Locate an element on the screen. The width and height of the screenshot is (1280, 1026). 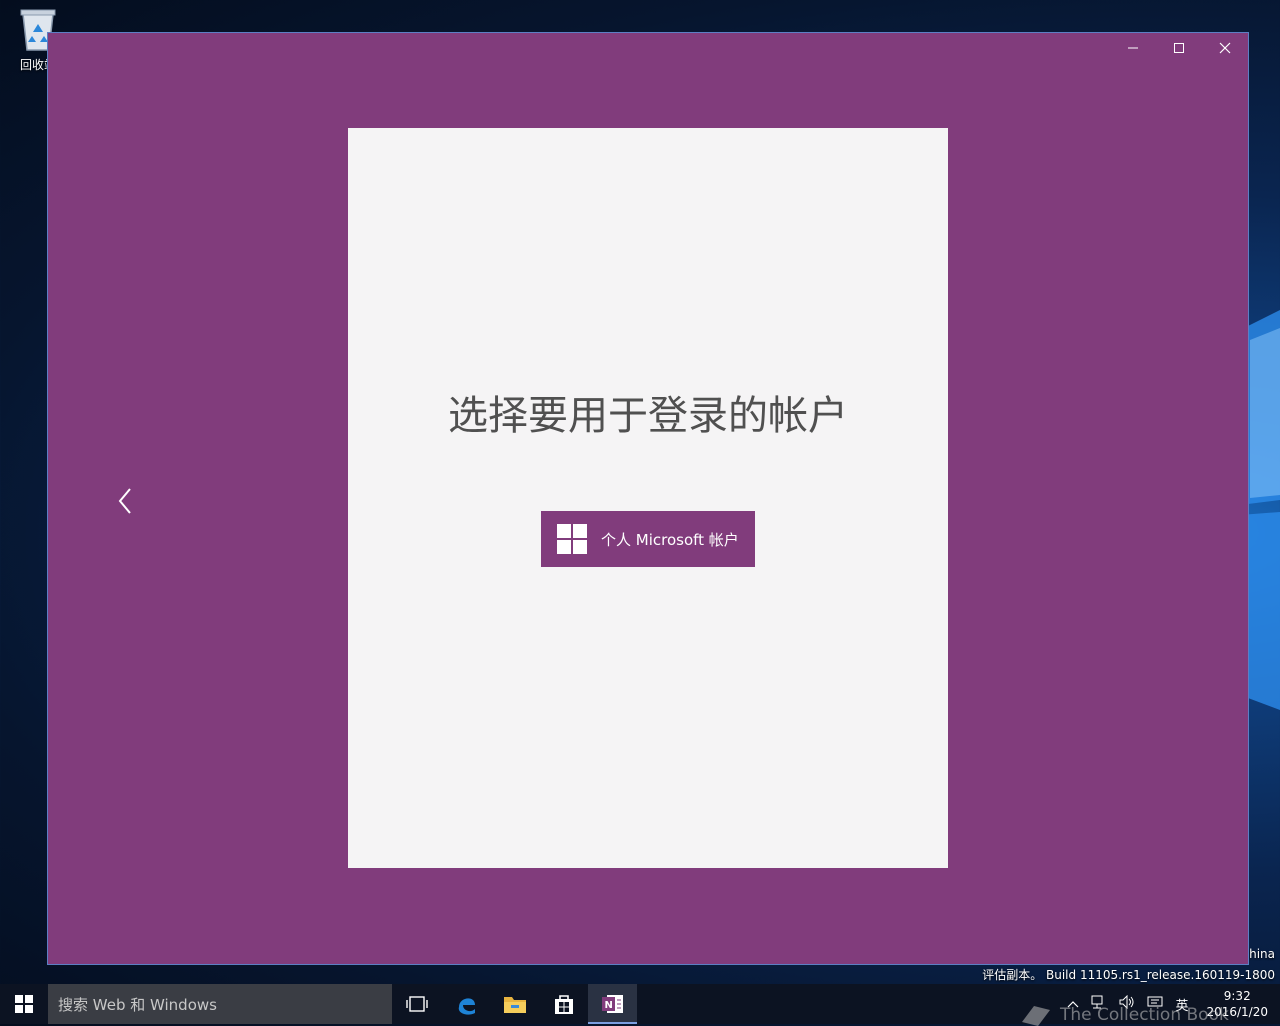
onenote-button: N is located at coordinates (612, 1004).